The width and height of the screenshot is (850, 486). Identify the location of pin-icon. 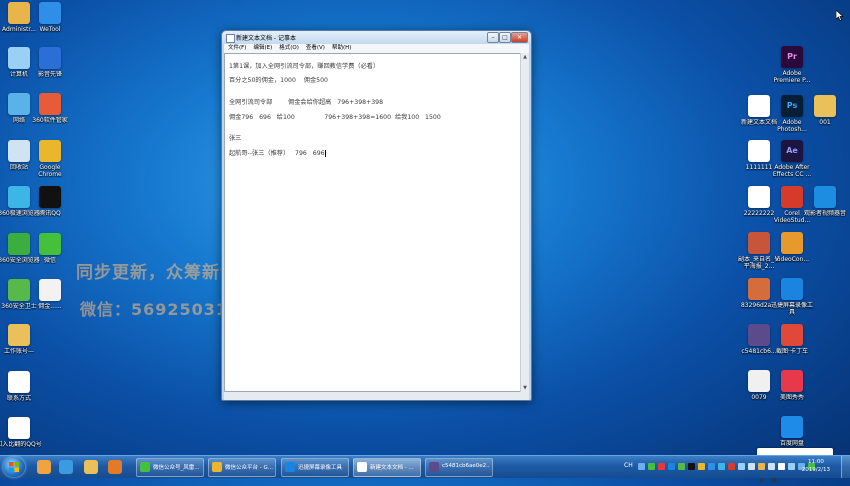
(44, 467).